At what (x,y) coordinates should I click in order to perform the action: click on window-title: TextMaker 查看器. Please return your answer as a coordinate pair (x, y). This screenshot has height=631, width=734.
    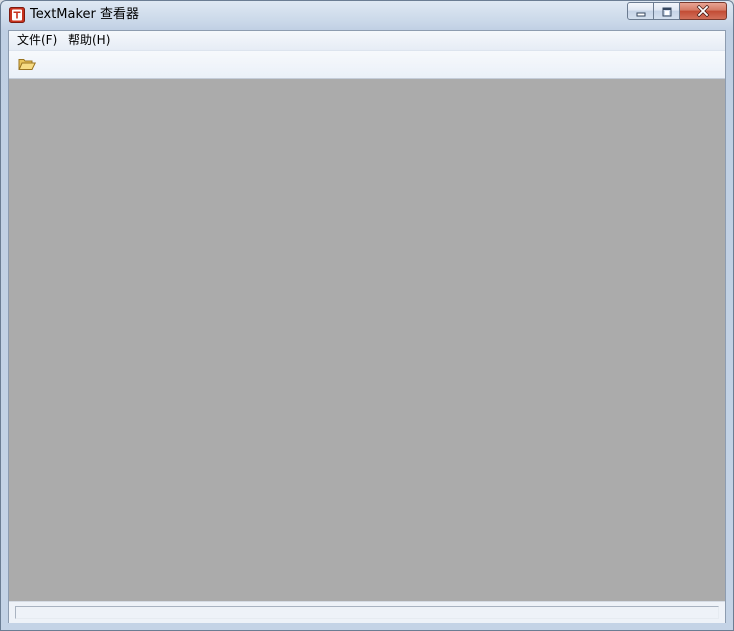
    Looking at the image, I should click on (85, 14).